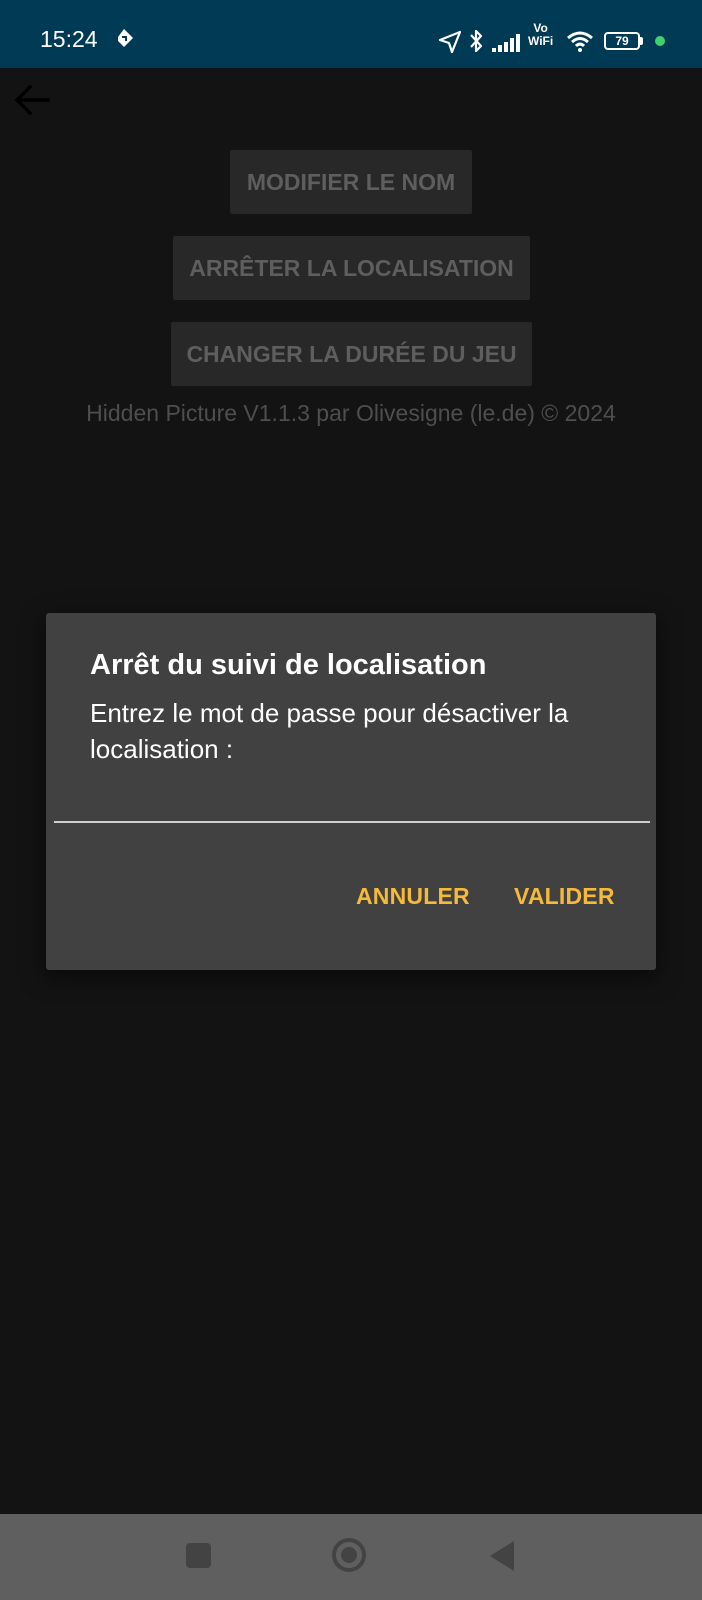 The height and width of the screenshot is (1600, 702). Describe the element at coordinates (125, 38) in the screenshot. I see `notification-icon` at that location.